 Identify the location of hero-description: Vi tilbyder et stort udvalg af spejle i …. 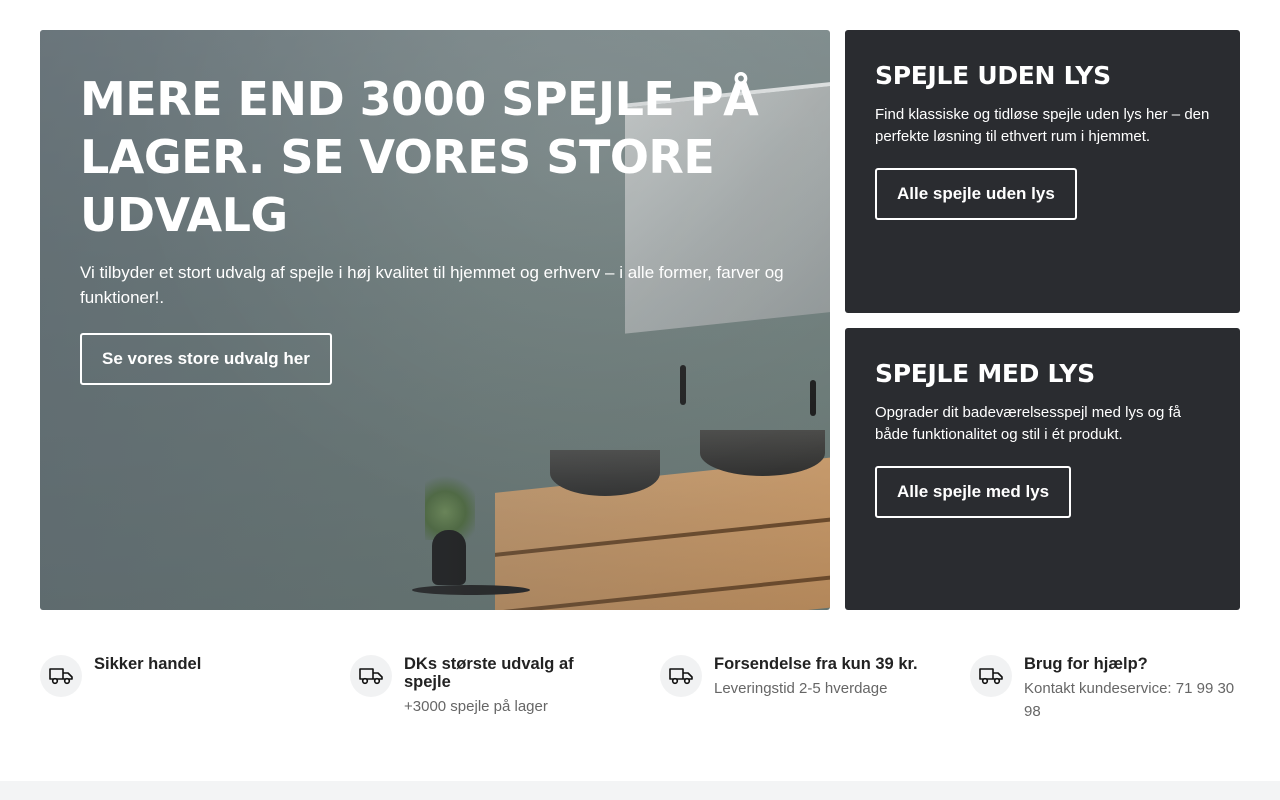
(432, 285).